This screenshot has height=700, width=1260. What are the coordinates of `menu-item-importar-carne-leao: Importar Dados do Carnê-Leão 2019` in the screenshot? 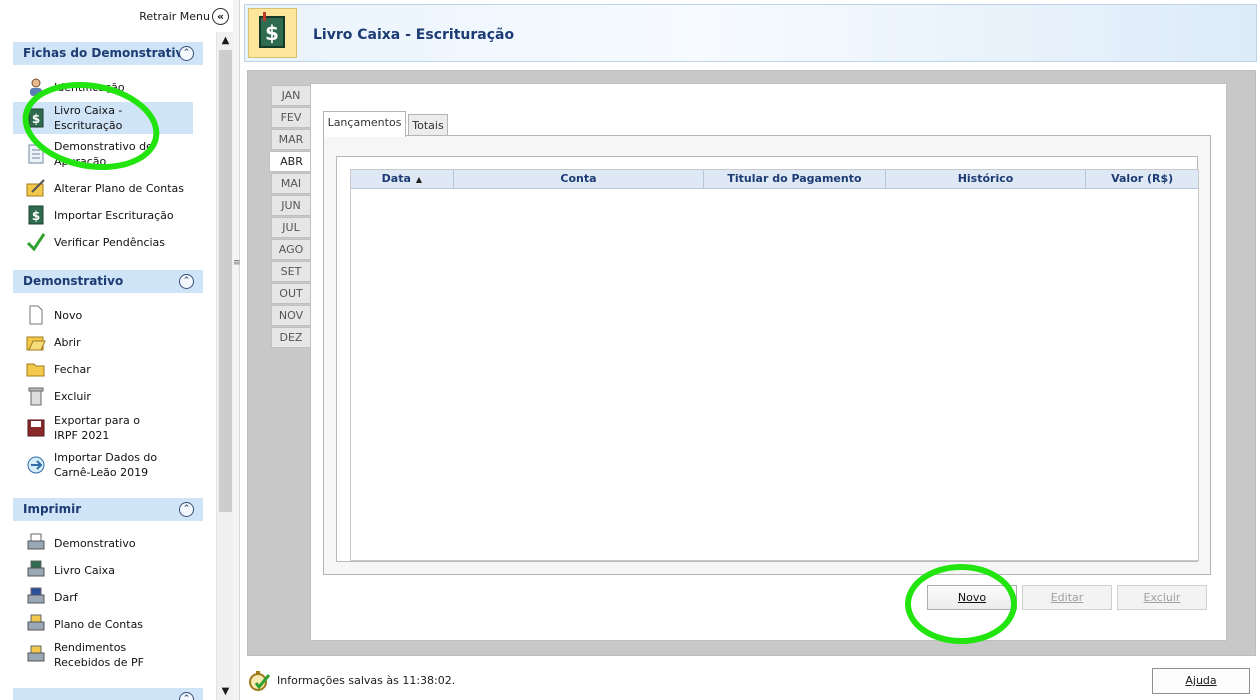 It's located at (103, 465).